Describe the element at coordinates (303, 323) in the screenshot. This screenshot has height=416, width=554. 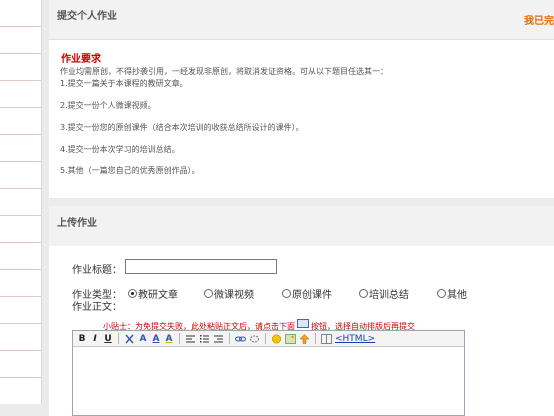
I see `auto-format-icon` at that location.